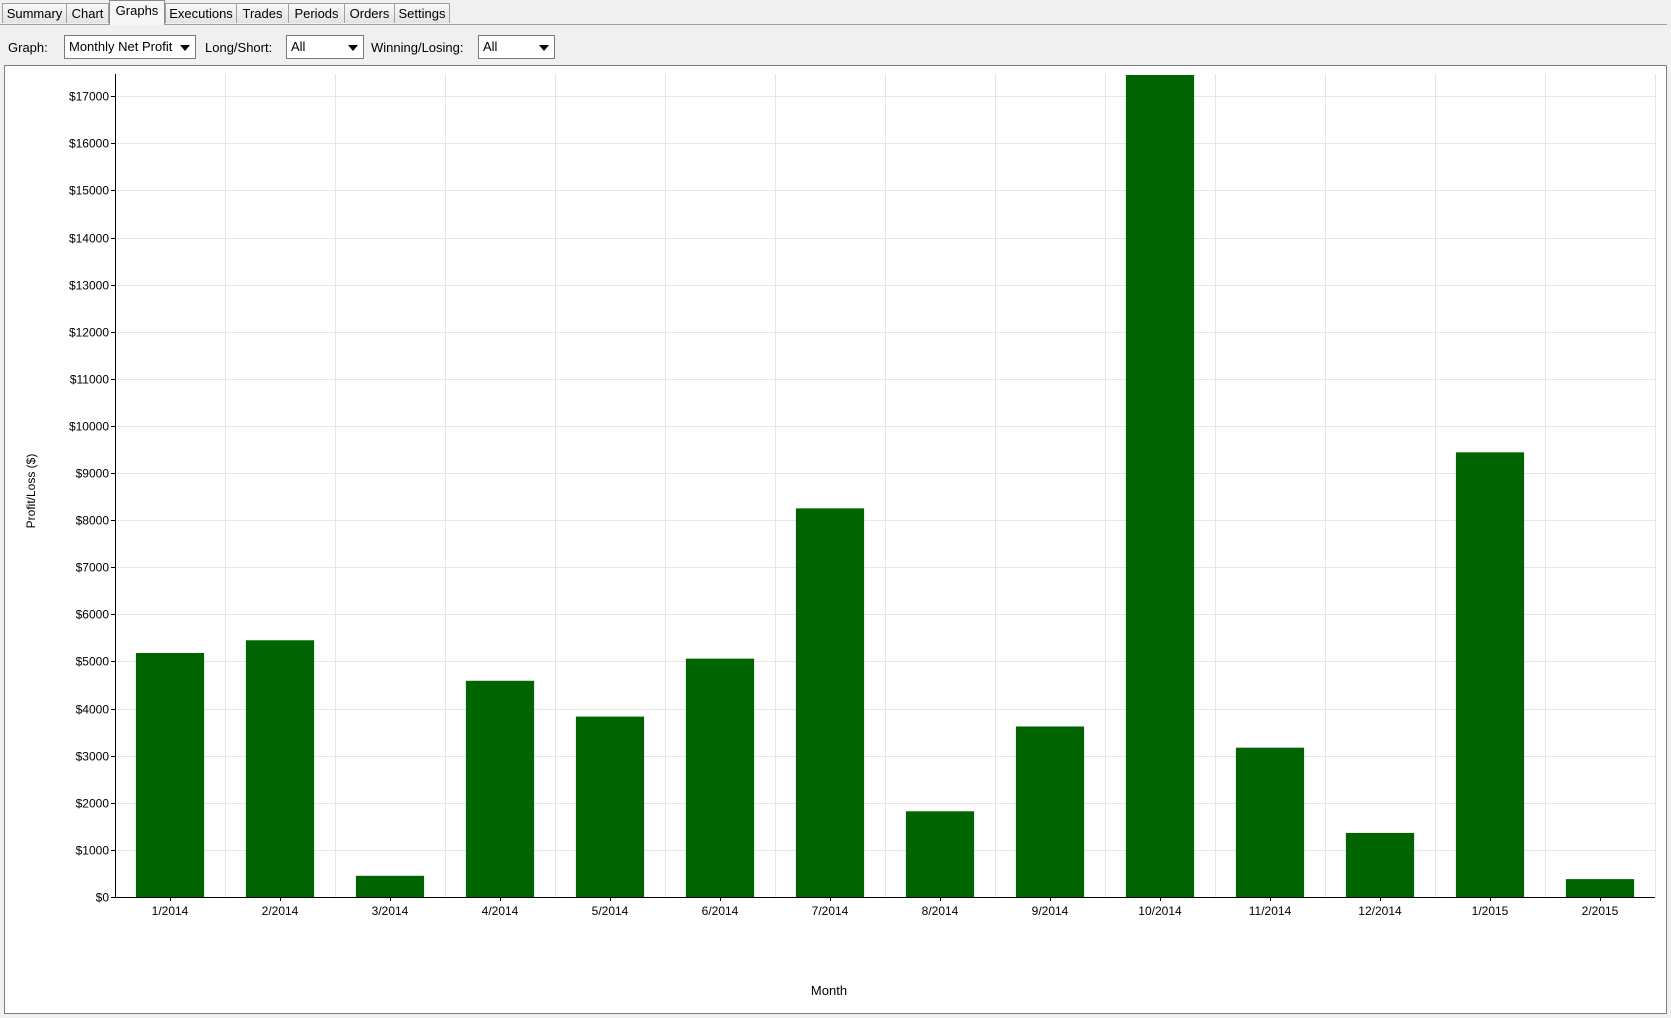 Image resolution: width=1671 pixels, height=1018 pixels. What do you see at coordinates (93, 568) in the screenshot?
I see `y-tick-label: $7000` at bounding box center [93, 568].